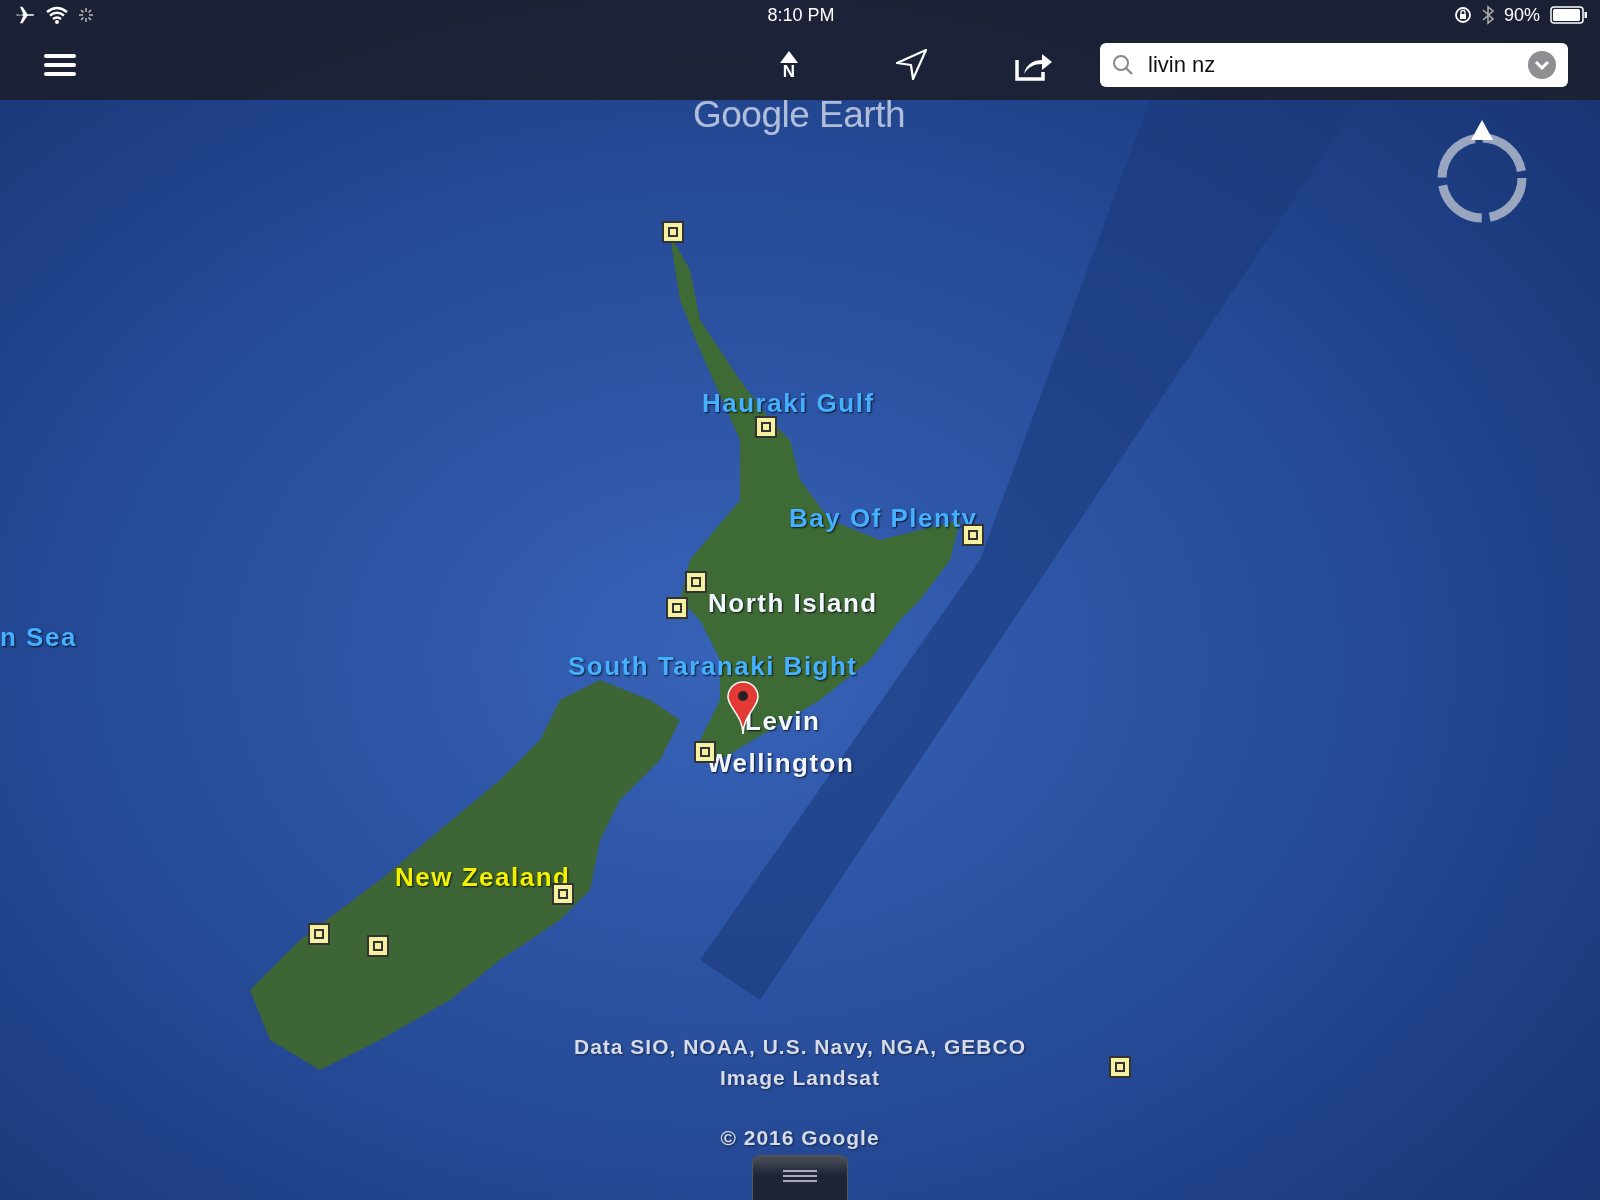 This screenshot has height=1200, width=1600. I want to click on location-button, so click(911, 65).